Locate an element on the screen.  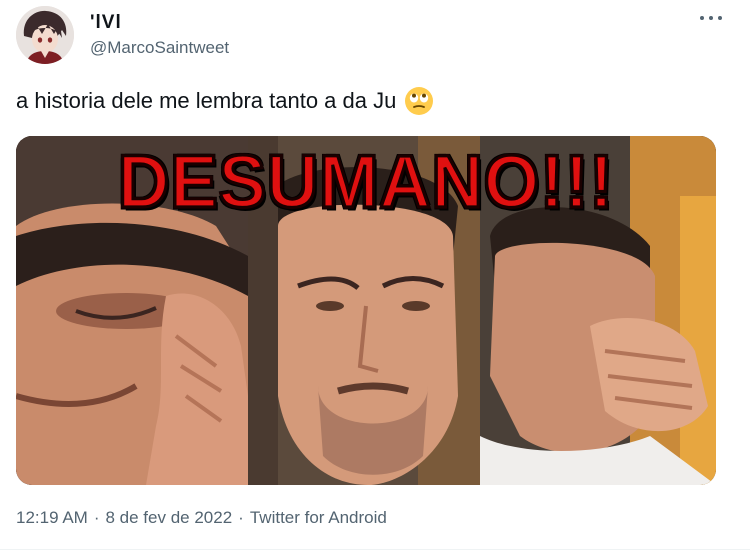
display-name: 'lVl is located at coordinates (106, 23).